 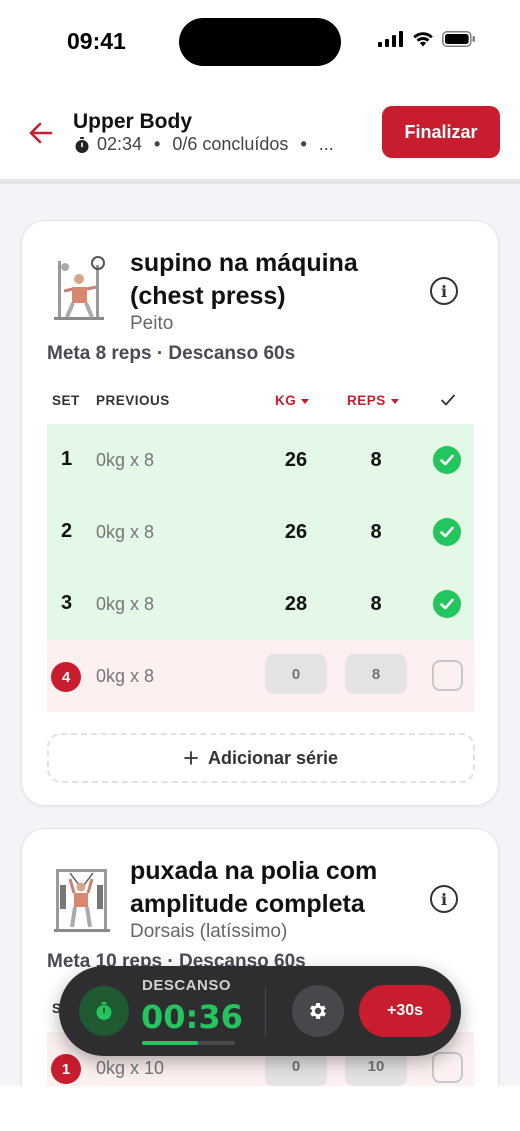 I want to click on set-row: 4 0kg x 8, so click(x=260, y=676).